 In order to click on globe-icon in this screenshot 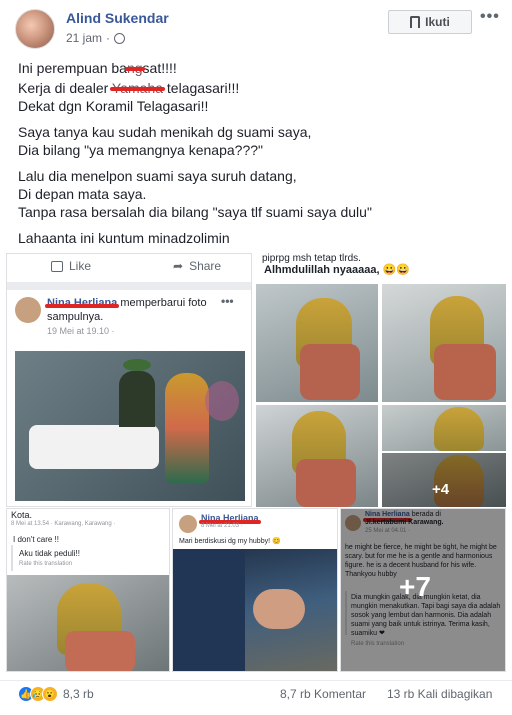, I will do `click(120, 38)`.